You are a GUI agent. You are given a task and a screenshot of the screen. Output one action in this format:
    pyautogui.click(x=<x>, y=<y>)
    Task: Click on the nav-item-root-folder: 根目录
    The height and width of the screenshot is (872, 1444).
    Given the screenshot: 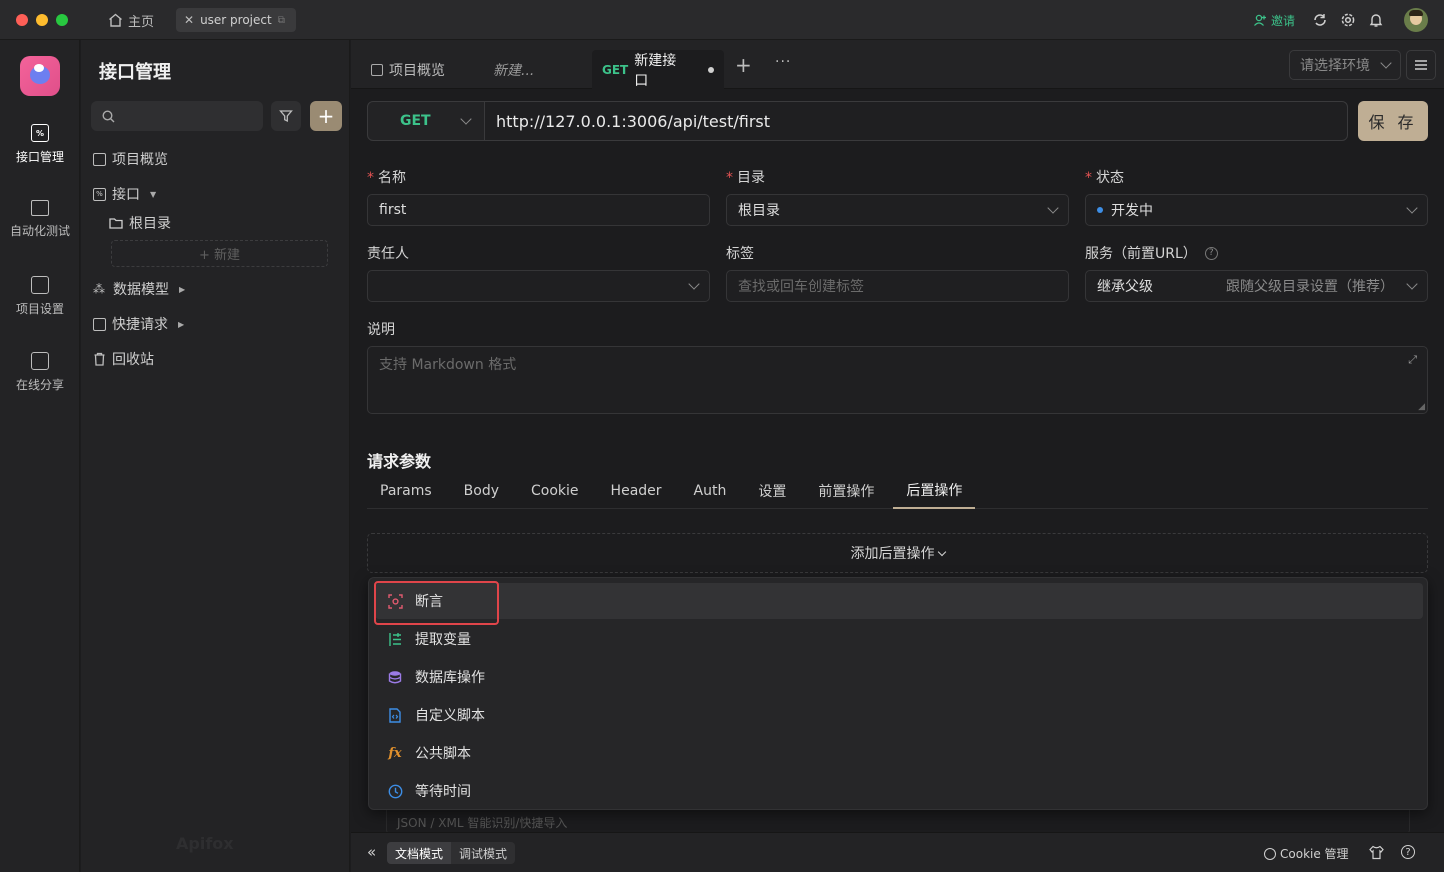 What is the action you would take?
    pyautogui.click(x=140, y=223)
    